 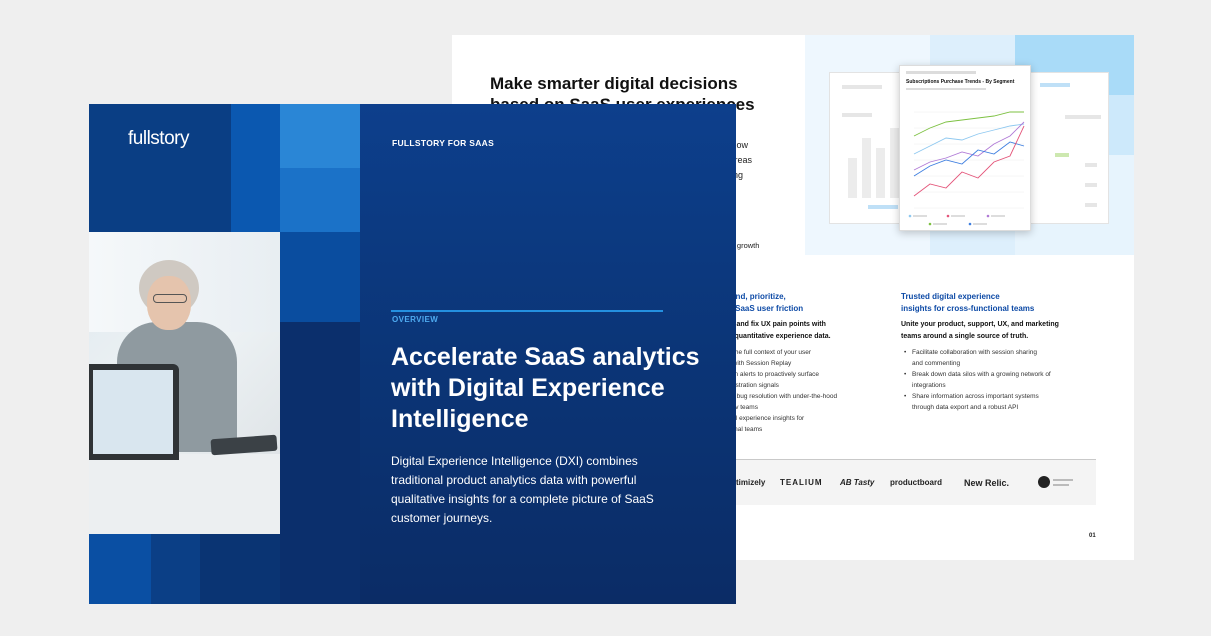 What do you see at coordinates (184, 494) in the screenshot?
I see `photo-desk` at bounding box center [184, 494].